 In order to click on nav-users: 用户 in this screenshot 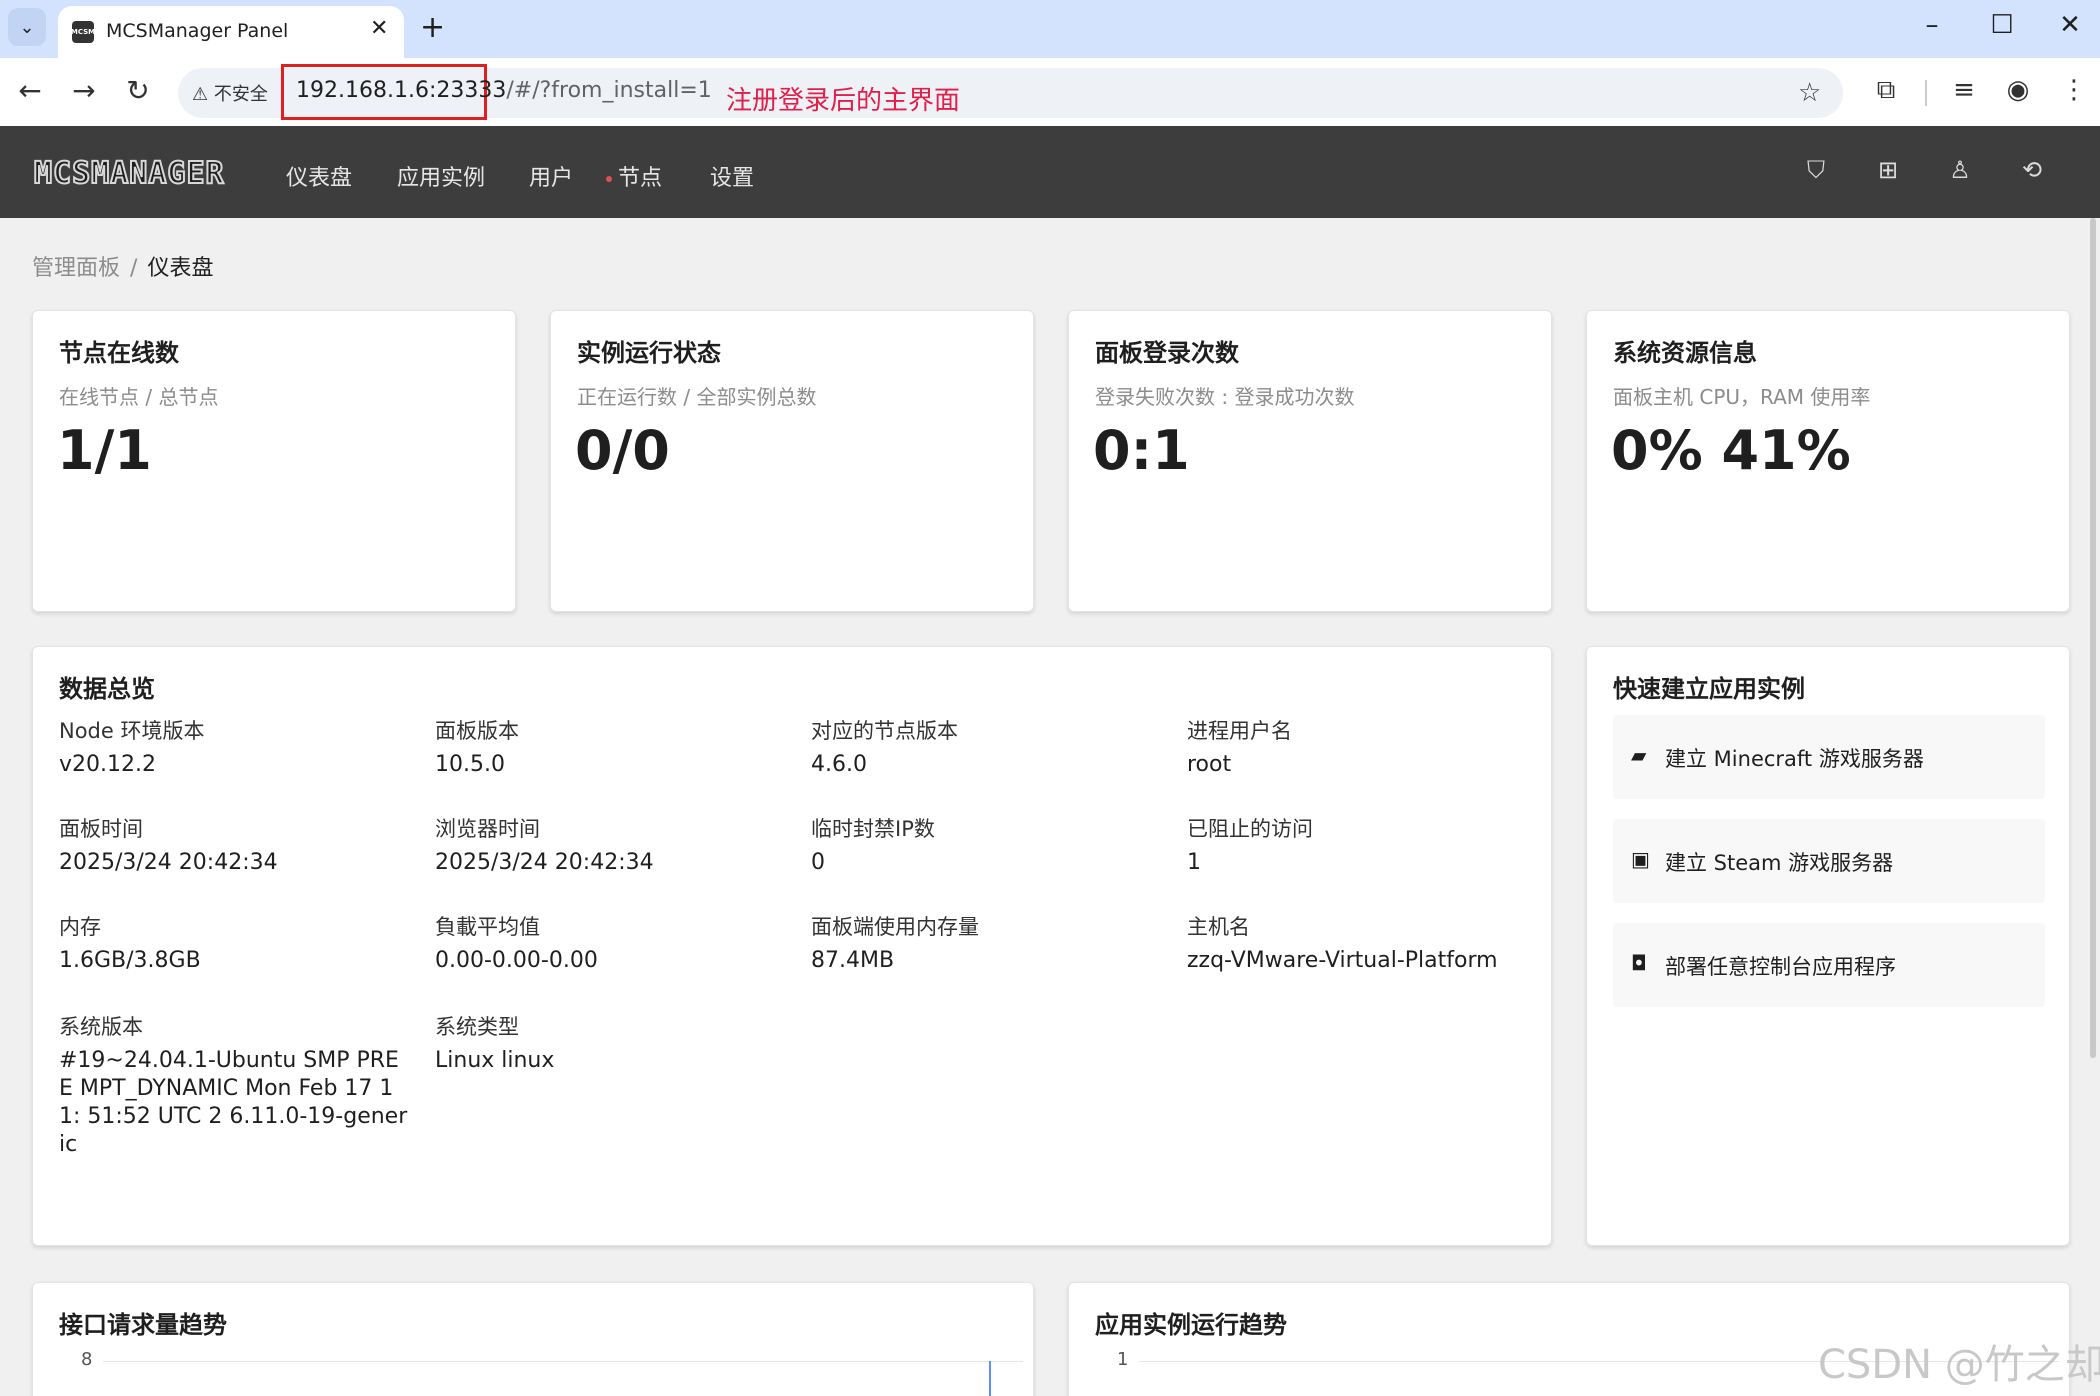, I will do `click(551, 176)`.